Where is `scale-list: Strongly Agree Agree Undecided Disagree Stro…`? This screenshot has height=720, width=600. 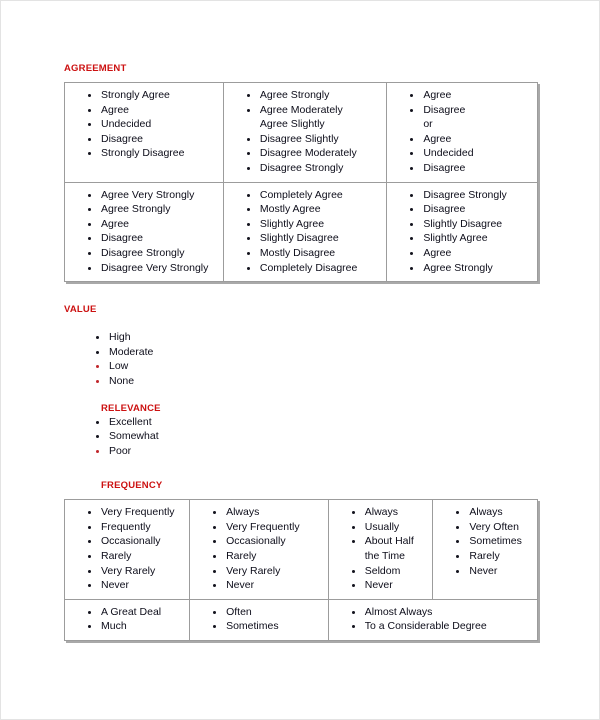
scale-list: Strongly Agree Agree Undecided Disagree Stro… is located at coordinates (144, 124).